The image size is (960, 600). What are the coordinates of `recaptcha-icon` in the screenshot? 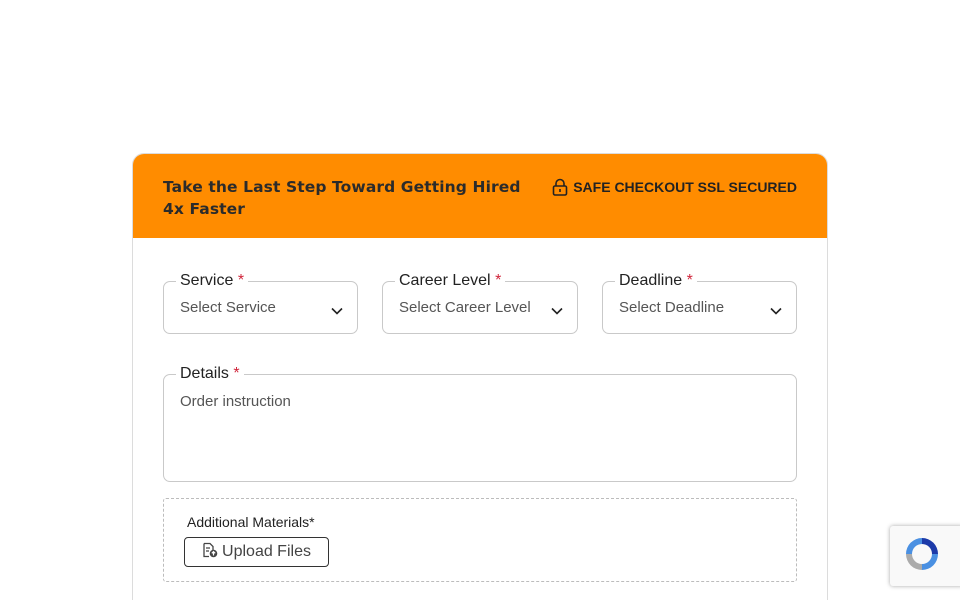 It's located at (922, 556).